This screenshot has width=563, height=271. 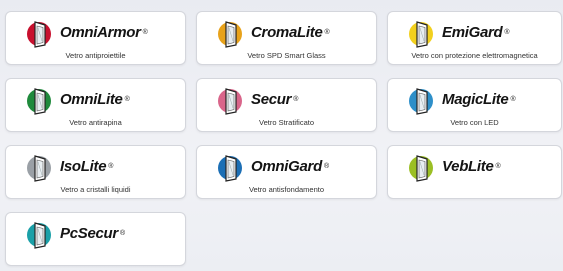 What do you see at coordinates (95, 55) in the screenshot?
I see `product-caption: Vetro antiproiettile` at bounding box center [95, 55].